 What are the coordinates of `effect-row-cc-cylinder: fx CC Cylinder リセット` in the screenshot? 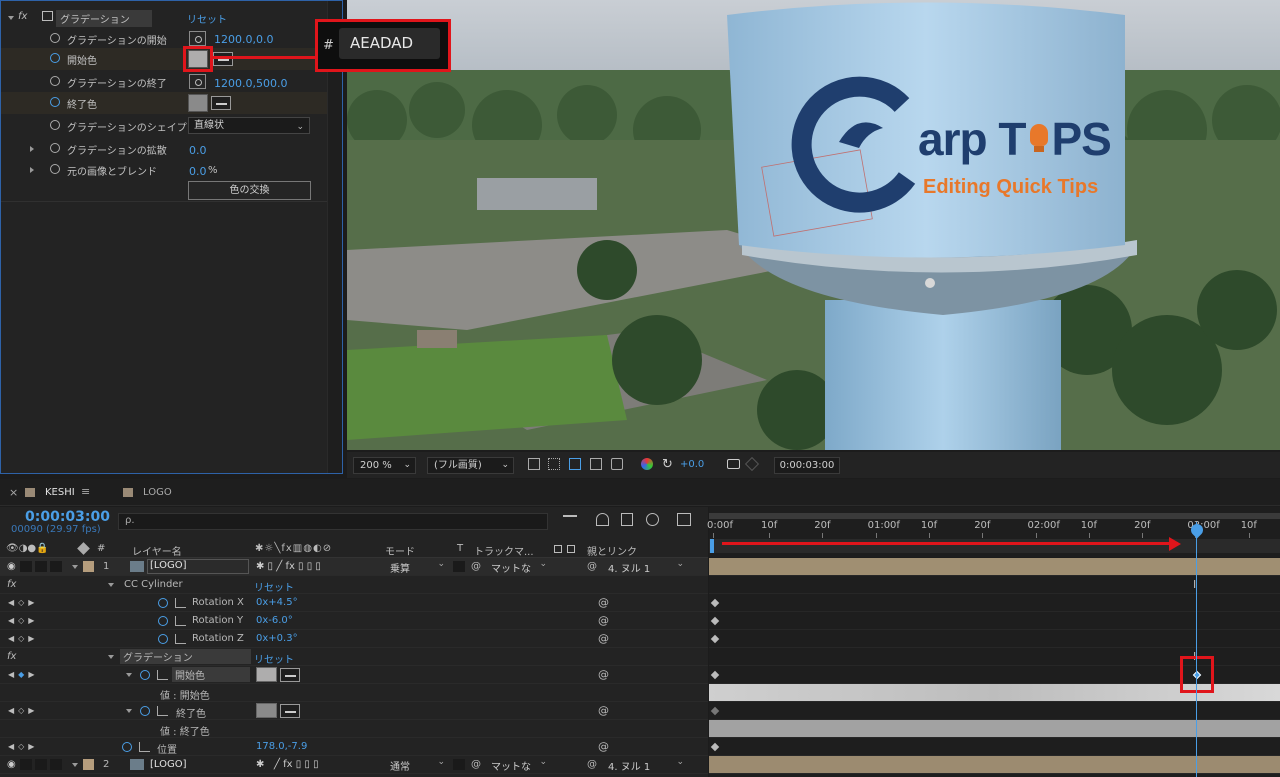 It's located at (354, 585).